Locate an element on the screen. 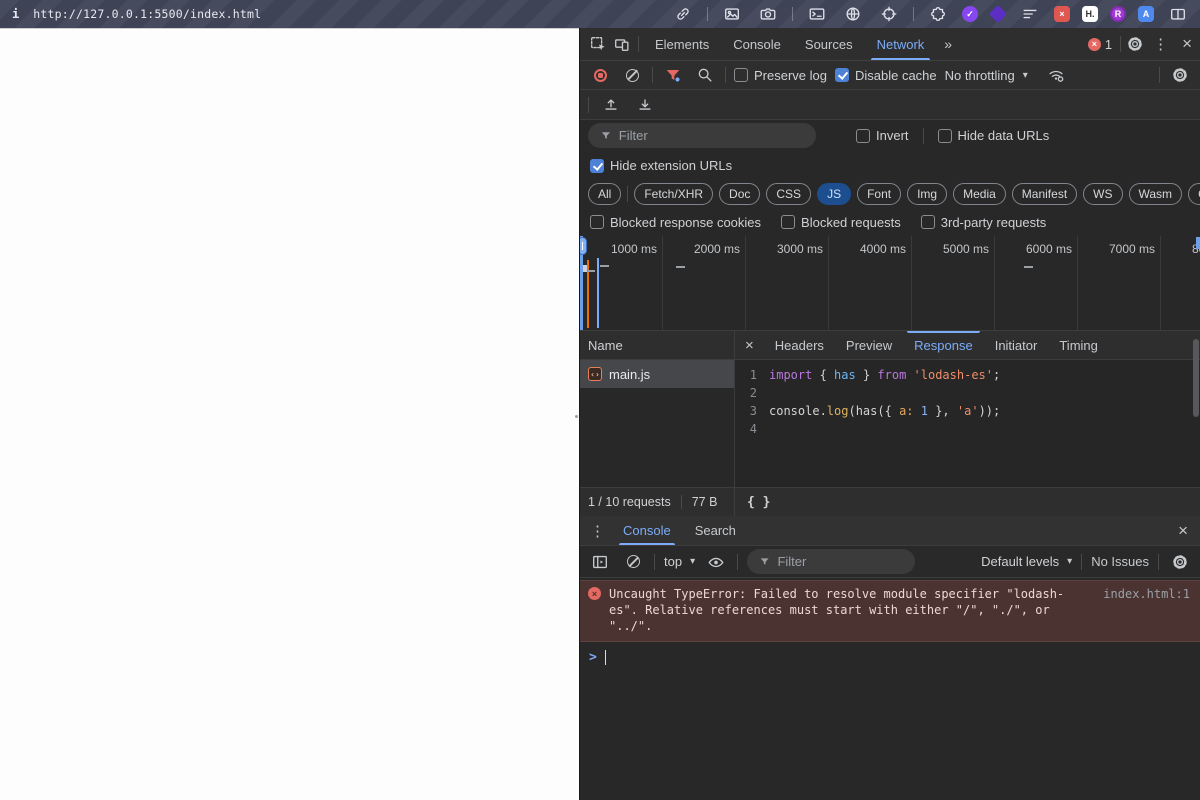 This screenshot has height=800, width=1200. checkbox-unchecked is located at coordinates (863, 135).